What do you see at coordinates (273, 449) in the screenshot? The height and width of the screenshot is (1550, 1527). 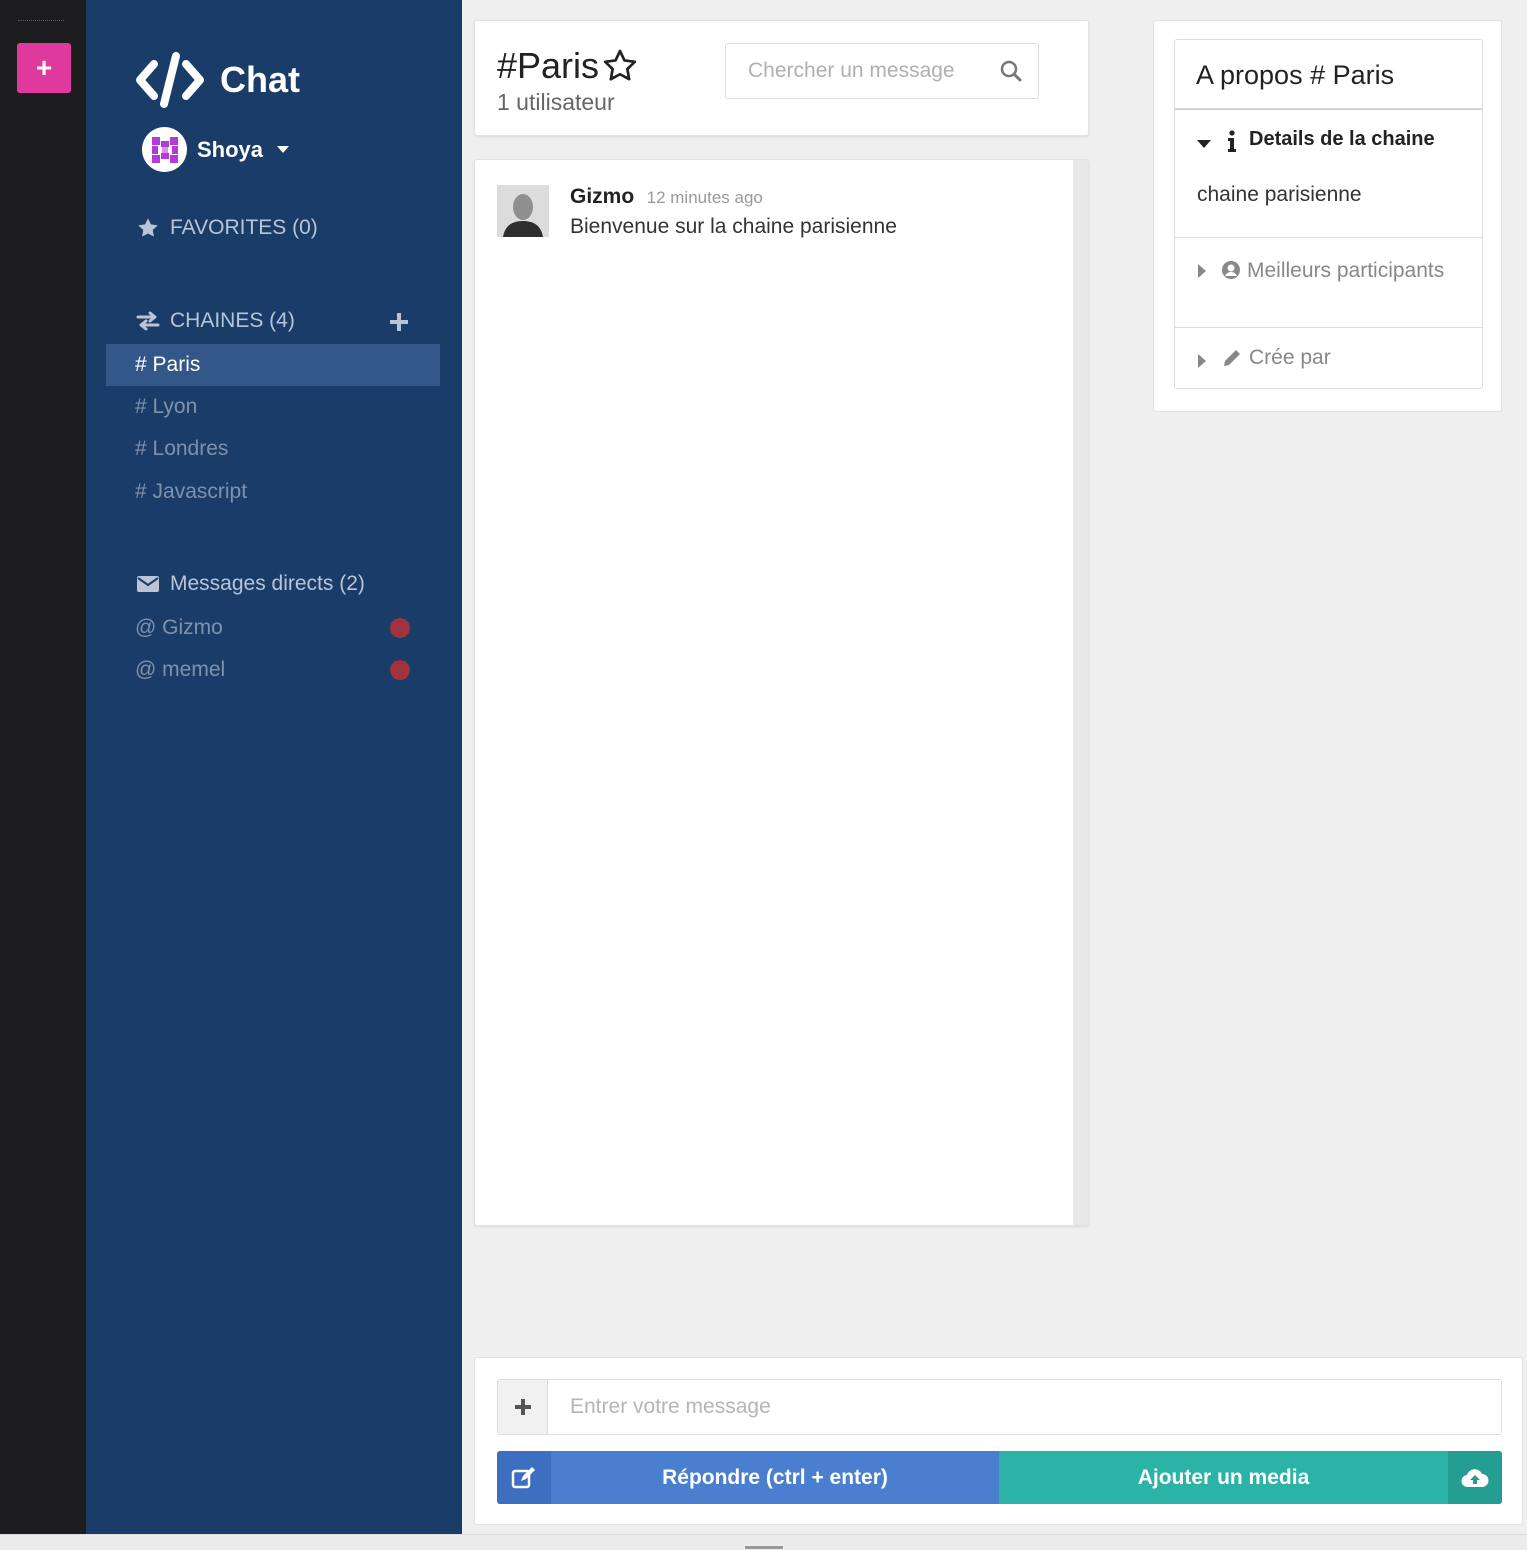 I see `channel-item-londres: # Londres` at bounding box center [273, 449].